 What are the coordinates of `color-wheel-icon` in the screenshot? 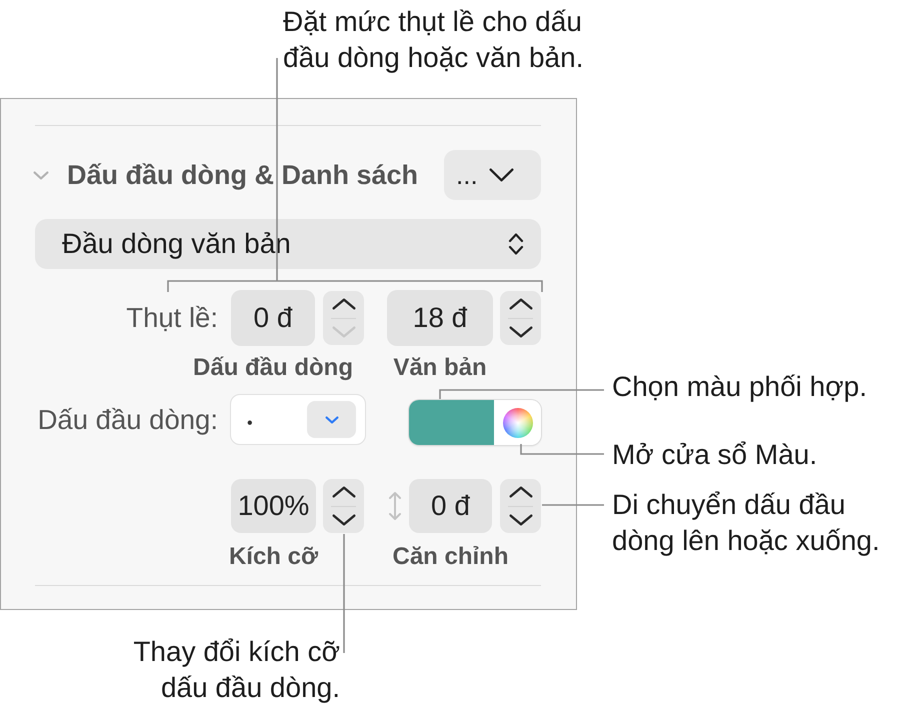 It's located at (517, 423).